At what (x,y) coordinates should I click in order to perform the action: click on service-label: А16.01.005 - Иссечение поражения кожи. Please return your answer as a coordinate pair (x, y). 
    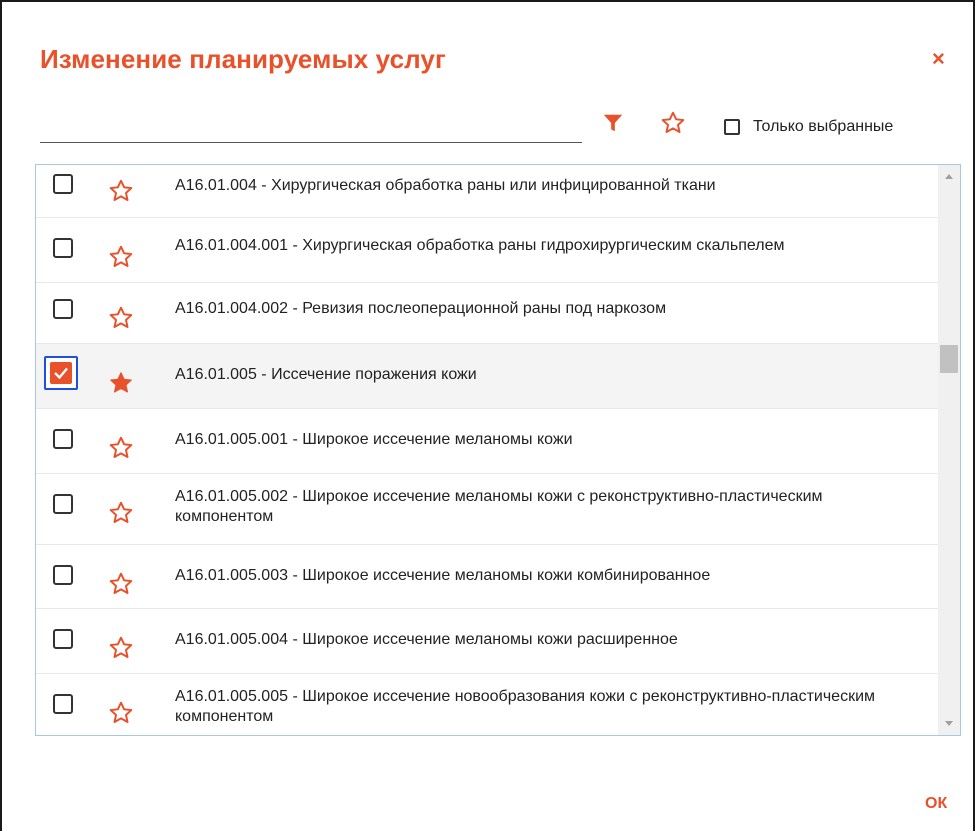
    Looking at the image, I should click on (326, 374).